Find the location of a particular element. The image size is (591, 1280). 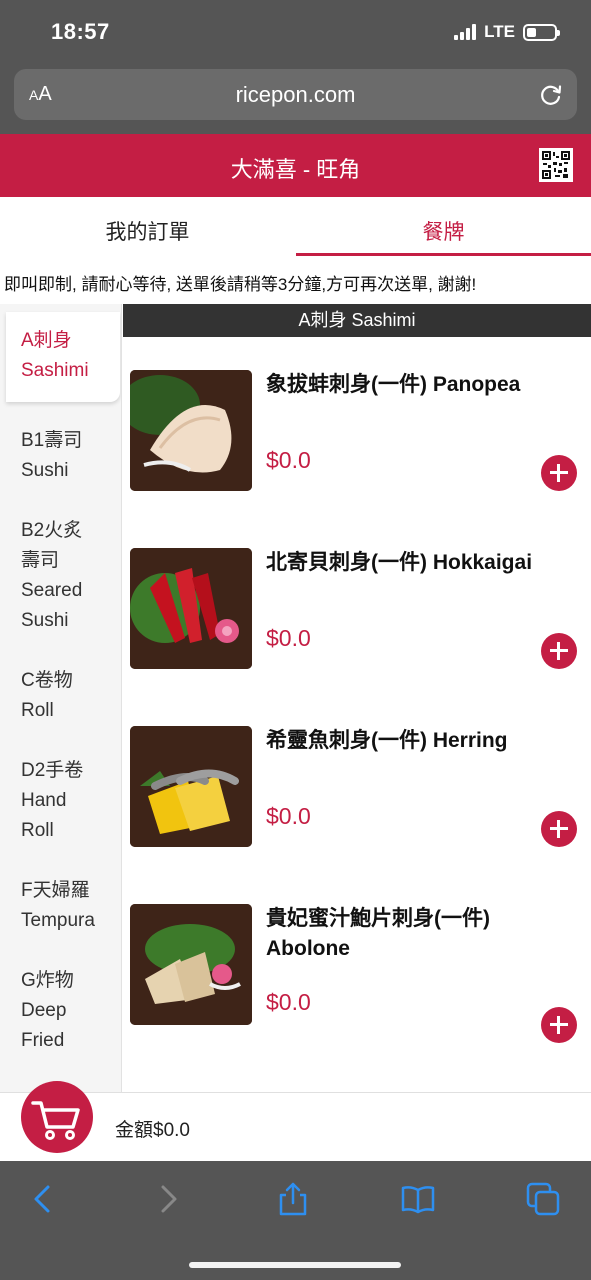

battery-icon is located at coordinates (541, 32).